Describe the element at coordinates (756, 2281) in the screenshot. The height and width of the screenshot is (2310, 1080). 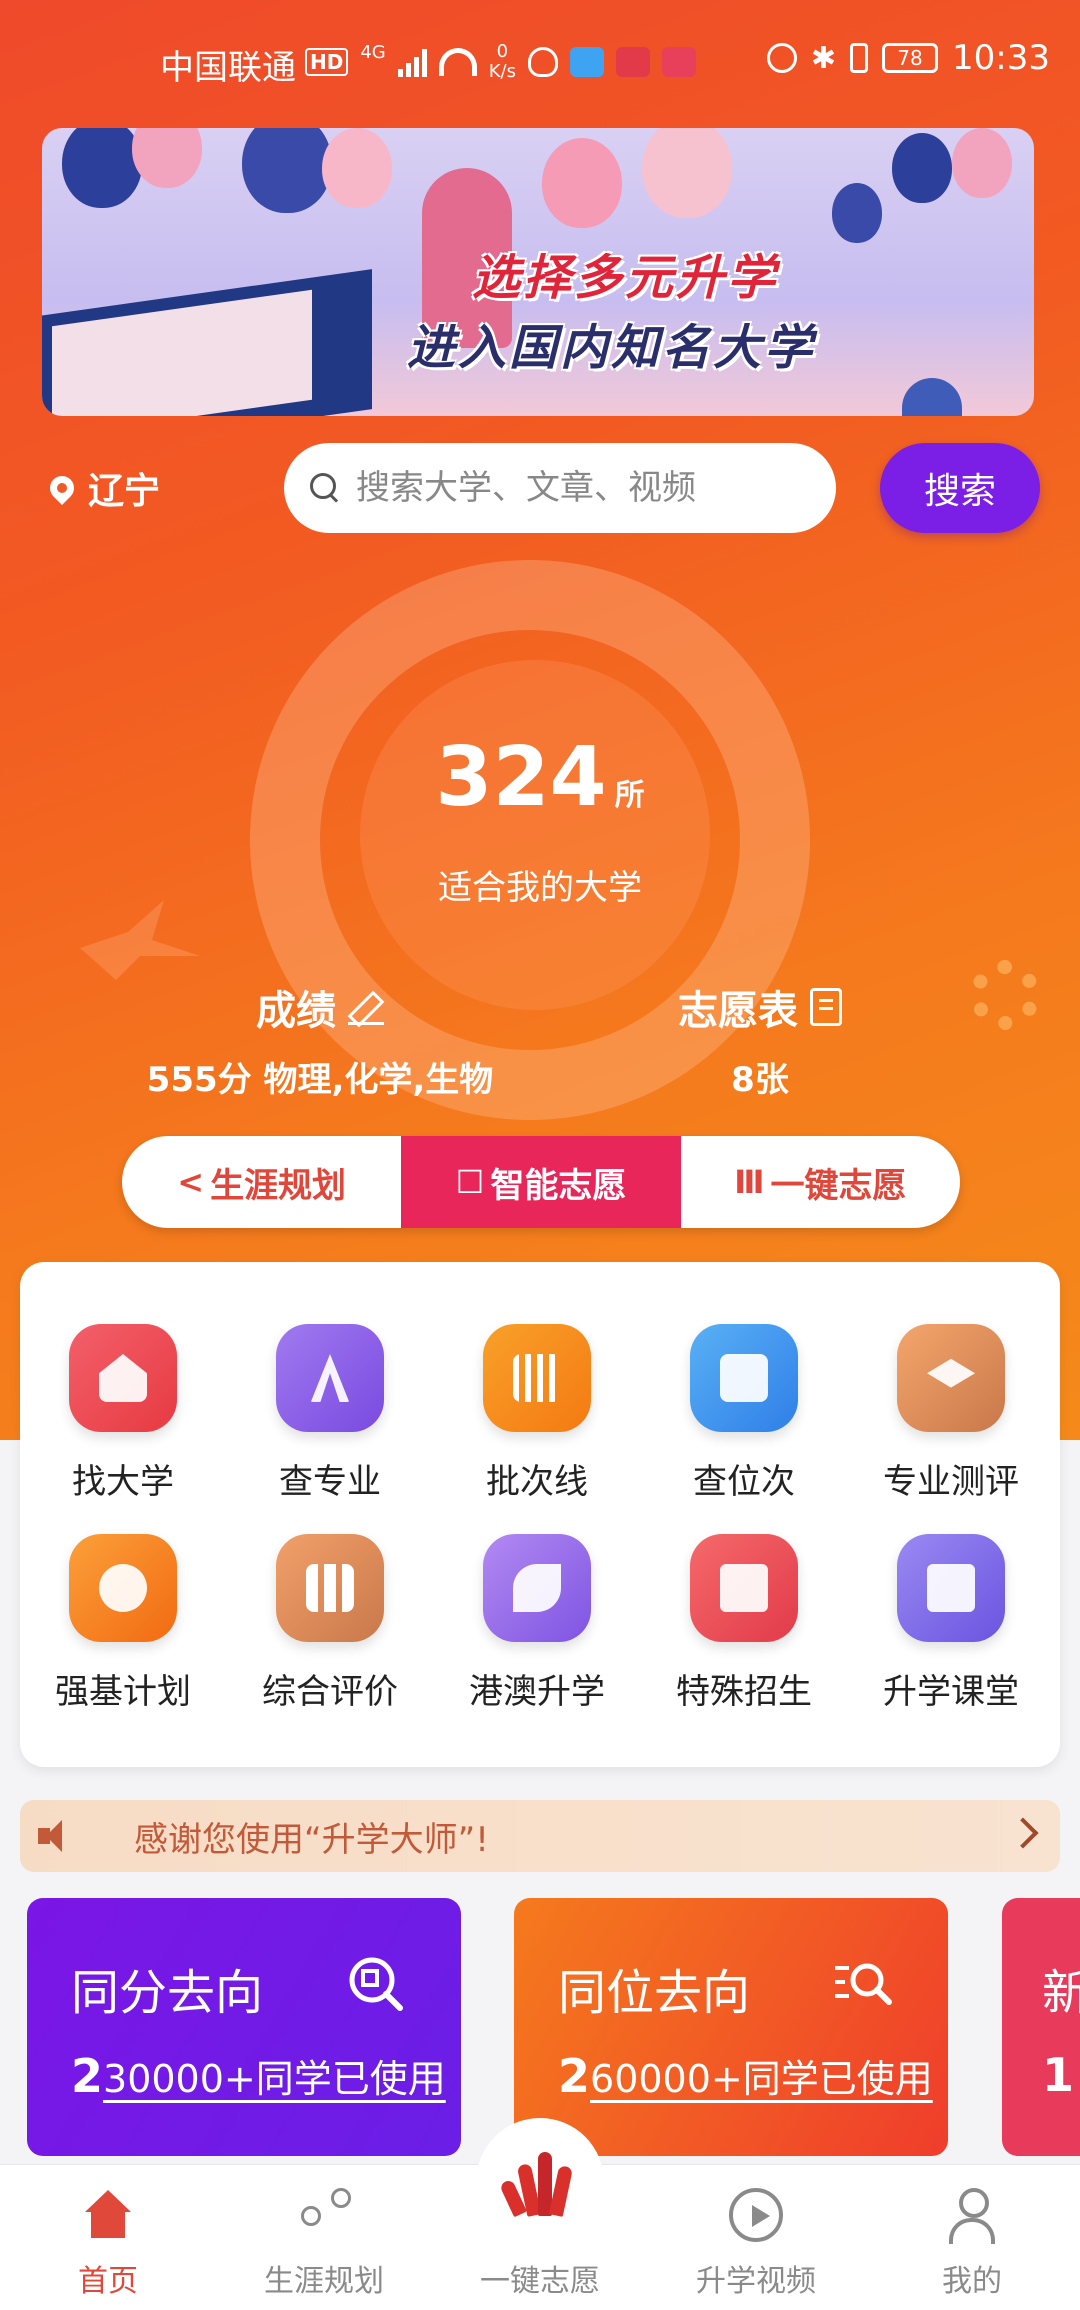
I see `nav-label: 升学视频` at that location.